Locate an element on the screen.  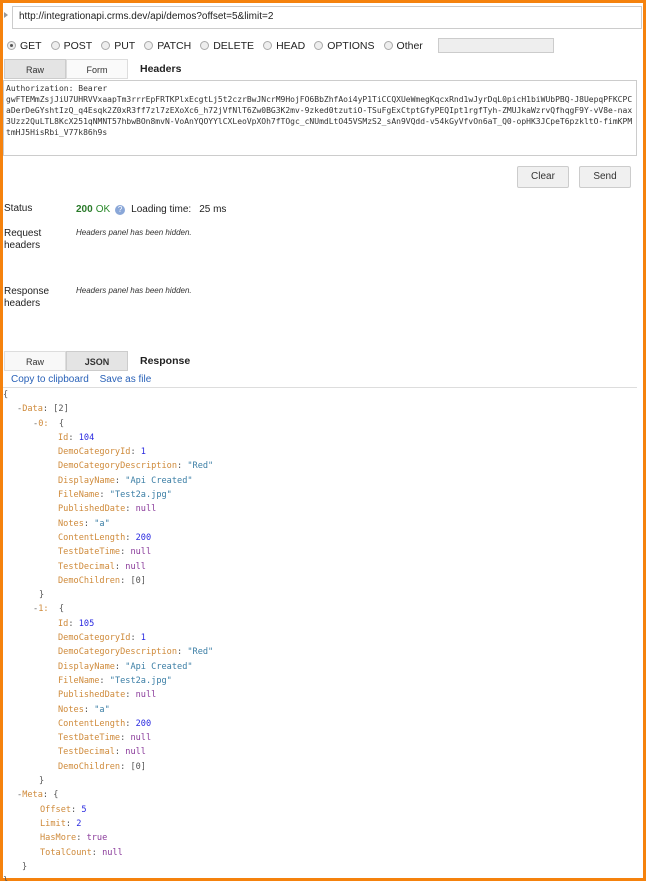
json-key: Offset is located at coordinates (56, 809).